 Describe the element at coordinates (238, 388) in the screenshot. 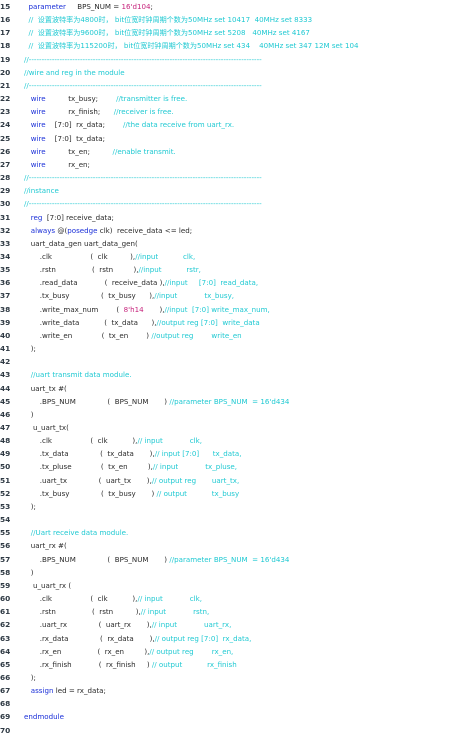

I see `code-text: uart_tx #(` at that location.